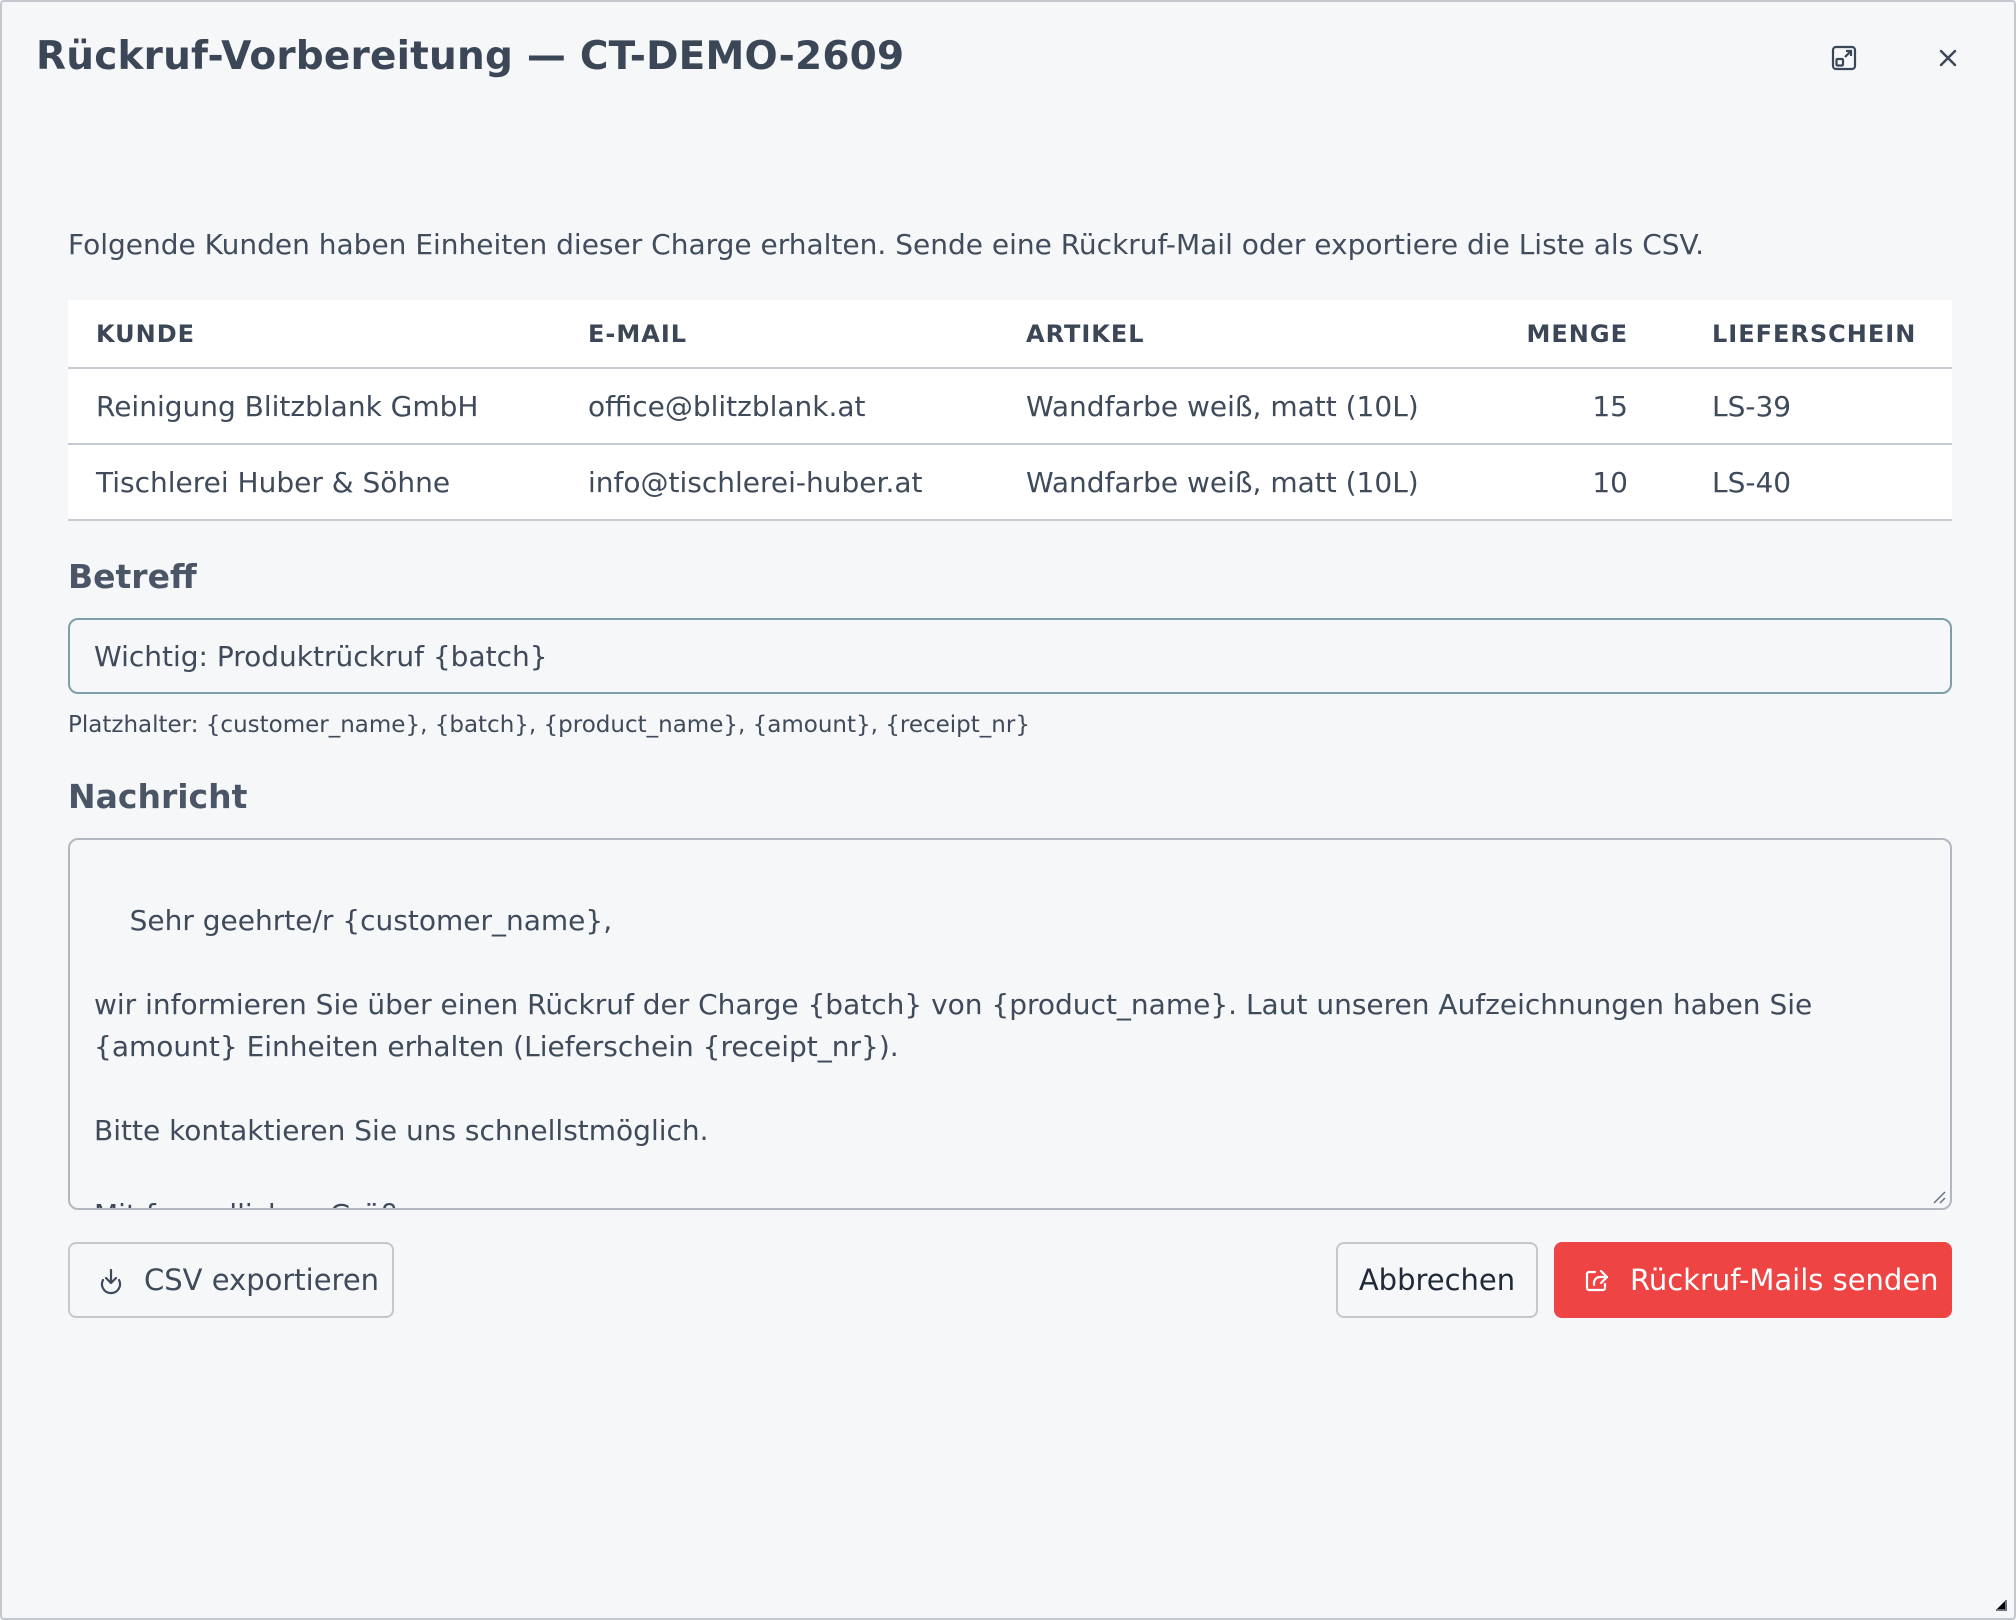 The image size is (2016, 1620). I want to click on column-header-customer: KUNDE, so click(314, 334).